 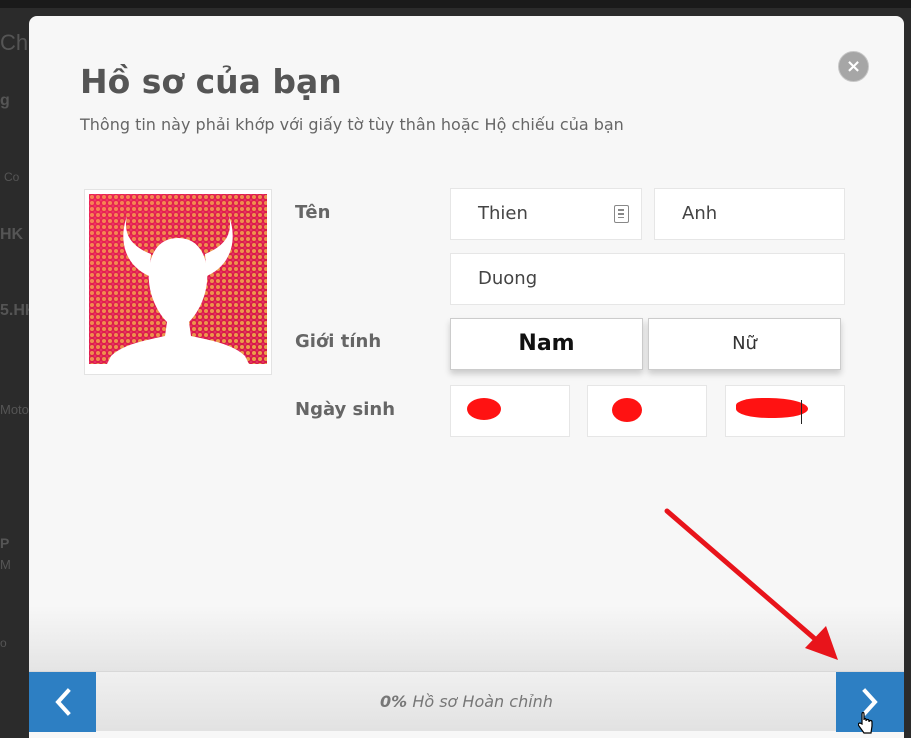 What do you see at coordinates (647, 279) in the screenshot?
I see `last-name-field: Duong` at bounding box center [647, 279].